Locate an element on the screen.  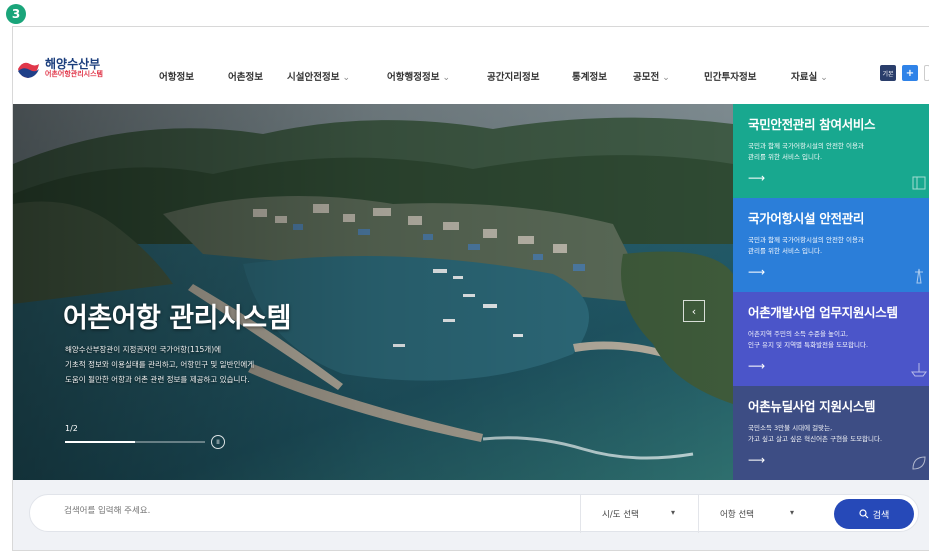
nav-item: 공모전 ⌄ is located at coordinates (651, 76).